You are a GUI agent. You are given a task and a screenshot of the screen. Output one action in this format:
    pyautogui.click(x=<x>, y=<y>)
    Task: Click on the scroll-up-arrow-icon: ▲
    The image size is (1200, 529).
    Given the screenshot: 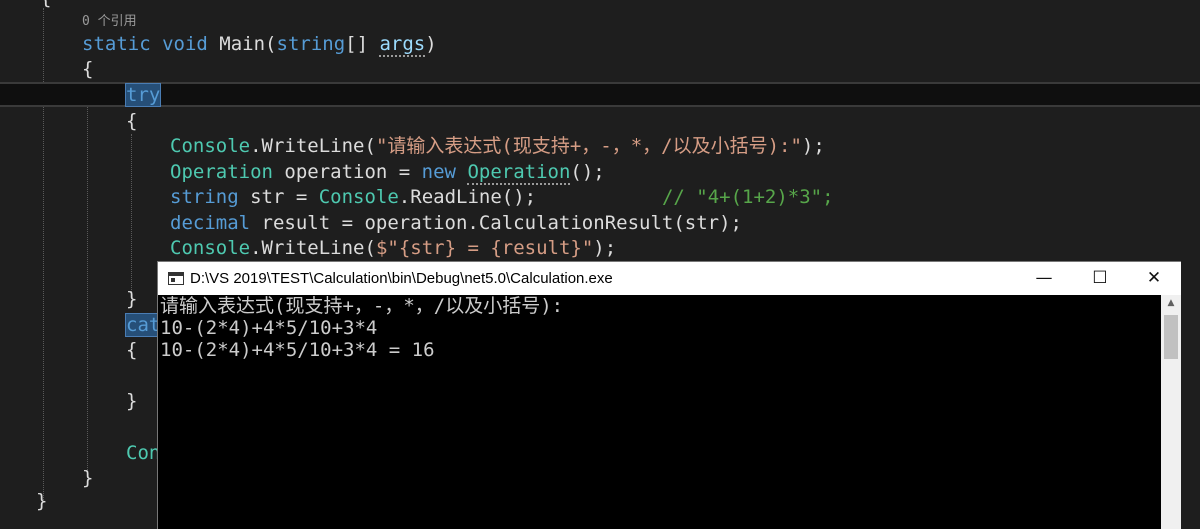 What is the action you would take?
    pyautogui.click(x=1171, y=303)
    